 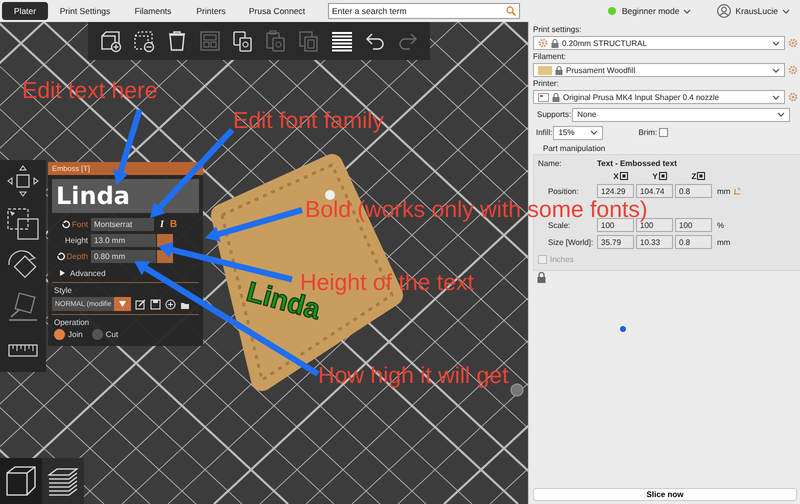 I want to click on view-button, so click(x=21, y=481).